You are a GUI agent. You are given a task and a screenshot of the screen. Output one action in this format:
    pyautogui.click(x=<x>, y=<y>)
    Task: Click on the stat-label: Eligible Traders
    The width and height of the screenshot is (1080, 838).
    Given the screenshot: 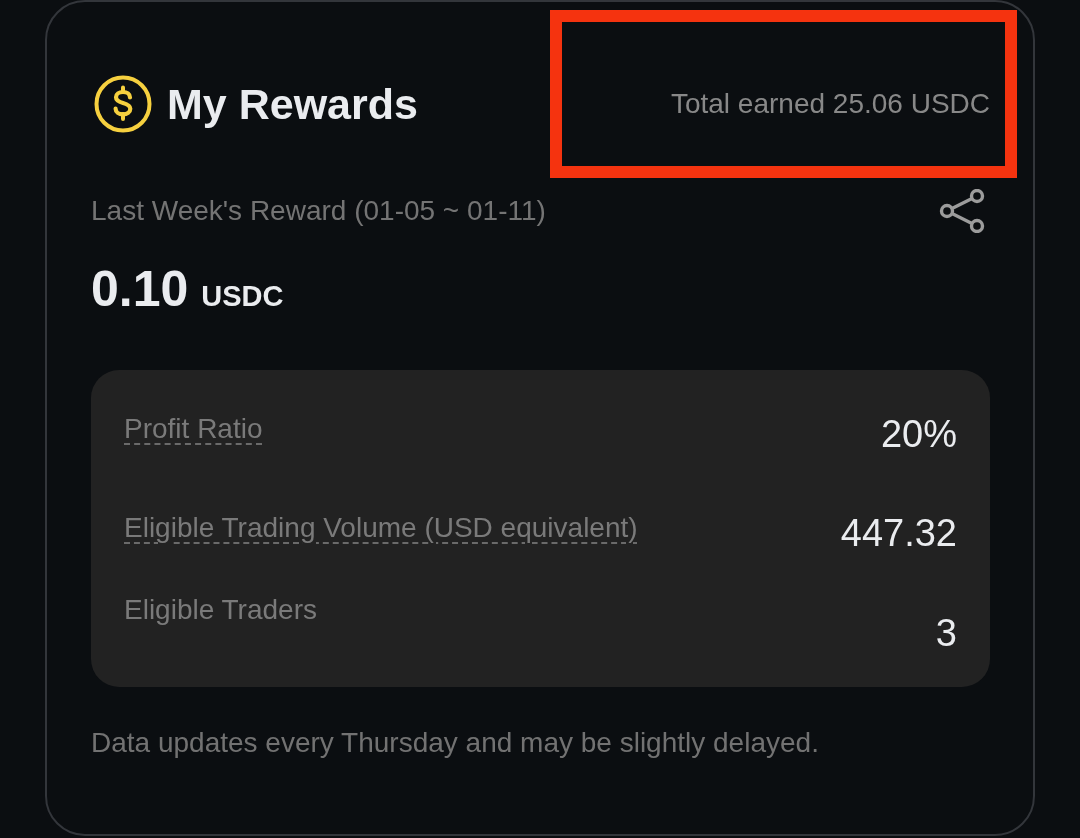 What is the action you would take?
    pyautogui.click(x=220, y=610)
    